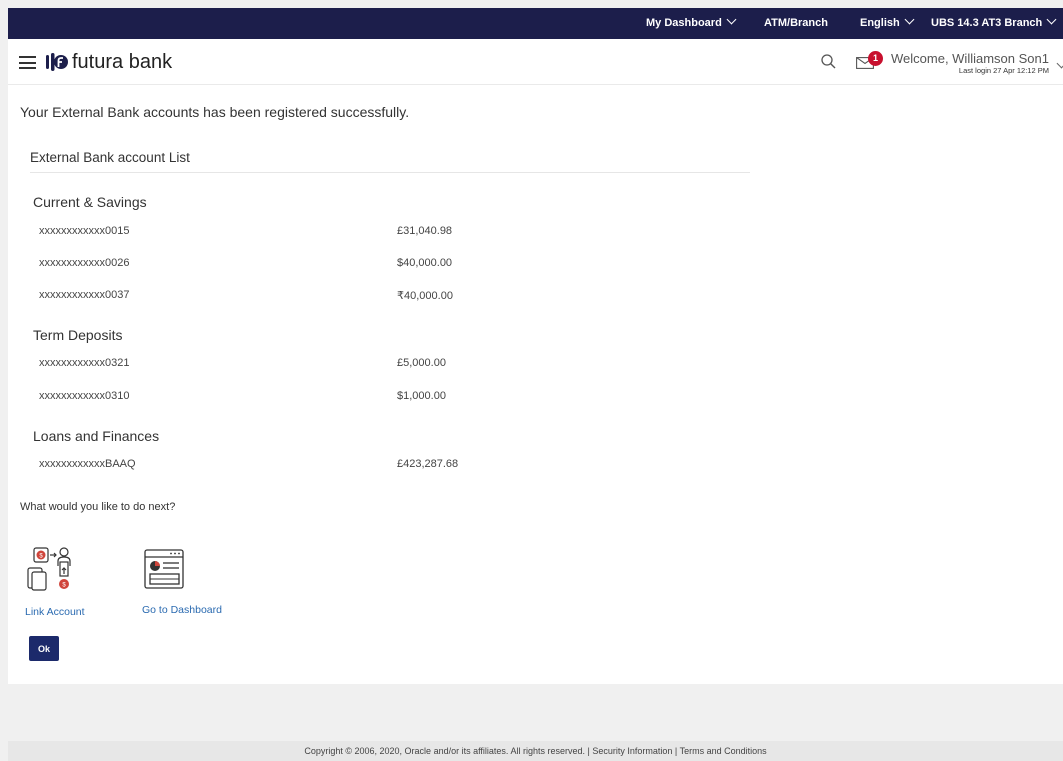 Image resolution: width=1063 pixels, height=761 pixels. Describe the element at coordinates (84, 295) in the screenshot. I see `account-number: xxxxxxxxxxxx0037` at that location.